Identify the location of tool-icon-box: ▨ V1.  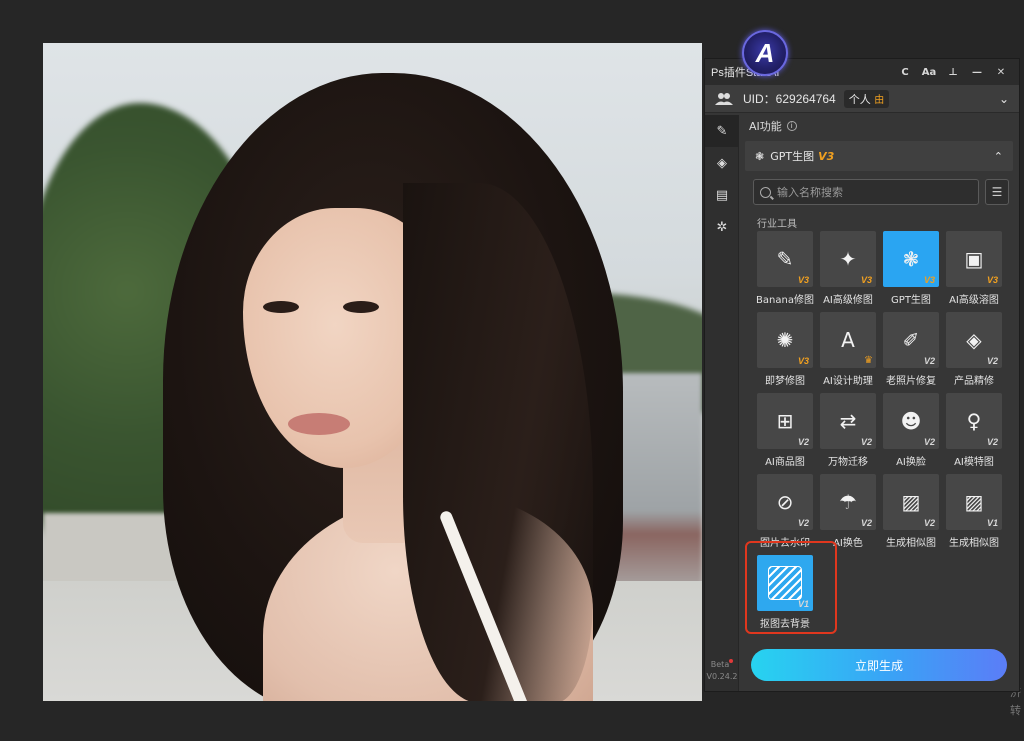
(974, 502).